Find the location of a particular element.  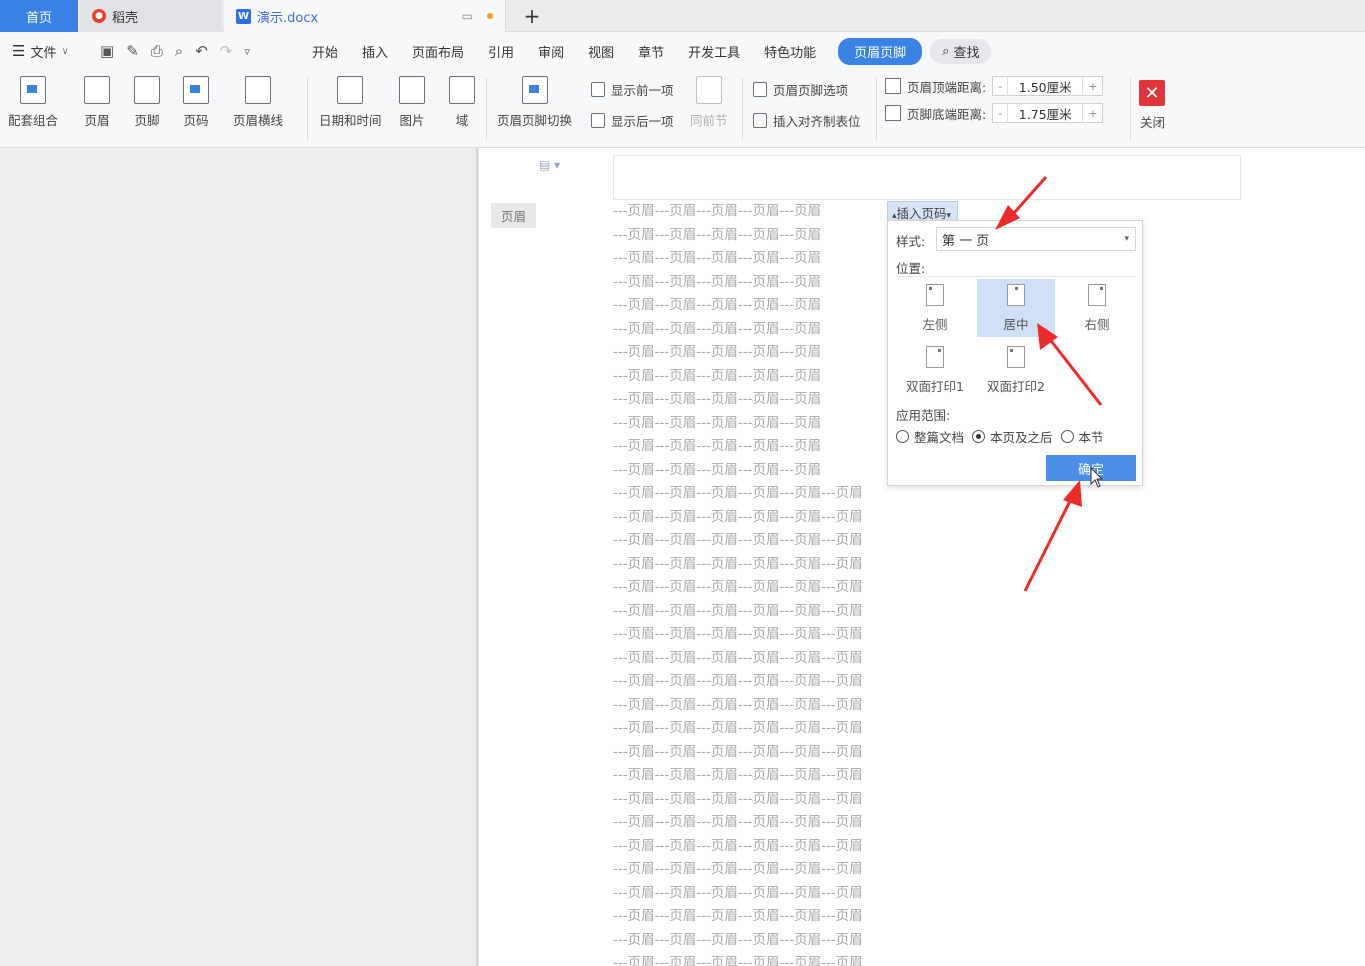

menu-item: 审阅 is located at coordinates (551, 51).